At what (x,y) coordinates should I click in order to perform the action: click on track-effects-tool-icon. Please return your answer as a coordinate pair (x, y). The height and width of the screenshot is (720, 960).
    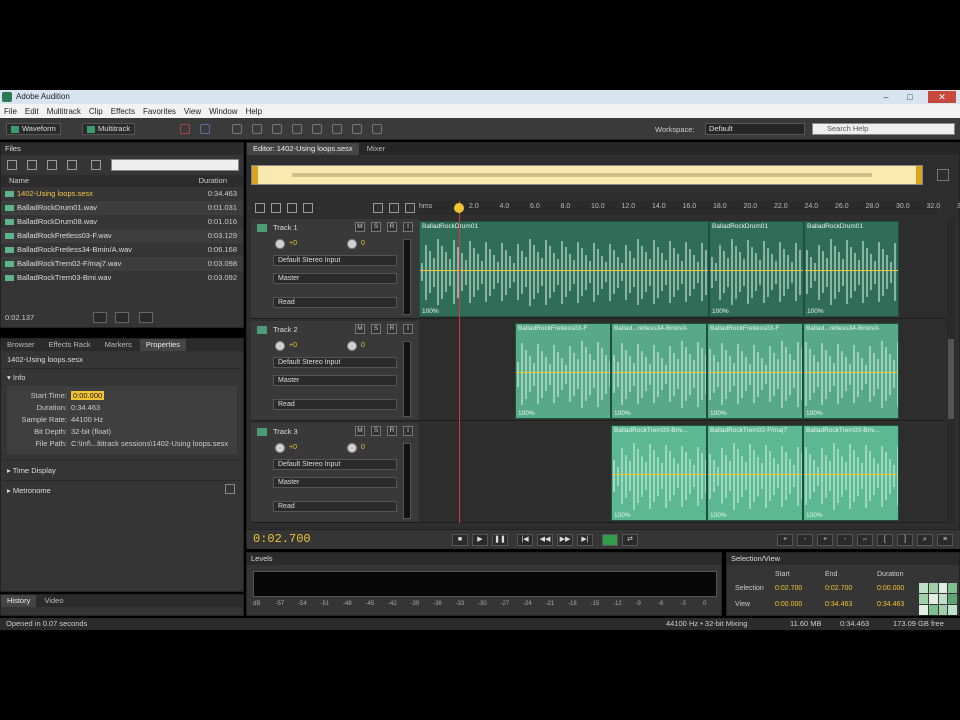
    Looking at the image, I should click on (276, 208).